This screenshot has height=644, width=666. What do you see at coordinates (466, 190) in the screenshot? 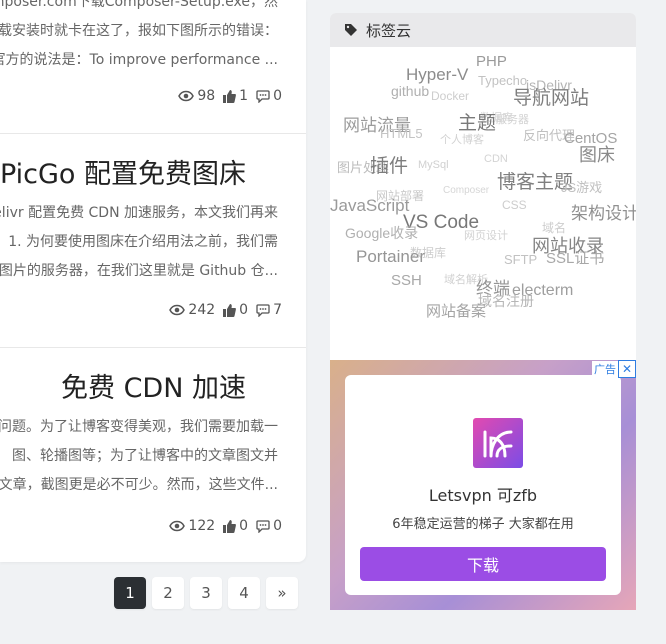
I see `tag-link: Composer` at bounding box center [466, 190].